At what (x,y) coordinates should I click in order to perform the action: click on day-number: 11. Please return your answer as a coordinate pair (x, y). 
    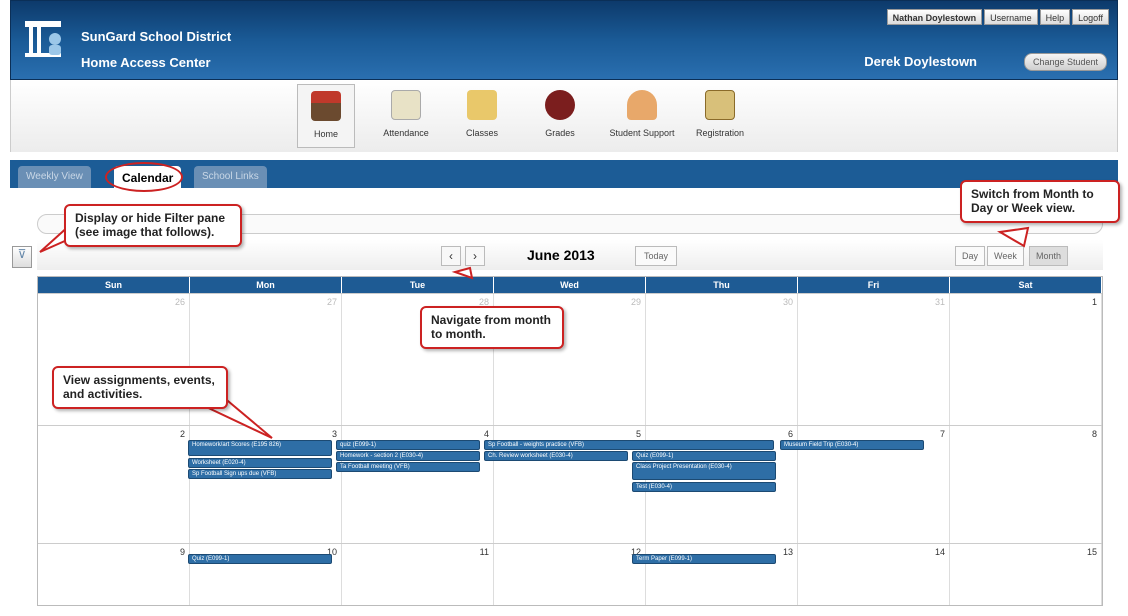
    Looking at the image, I should click on (484, 552).